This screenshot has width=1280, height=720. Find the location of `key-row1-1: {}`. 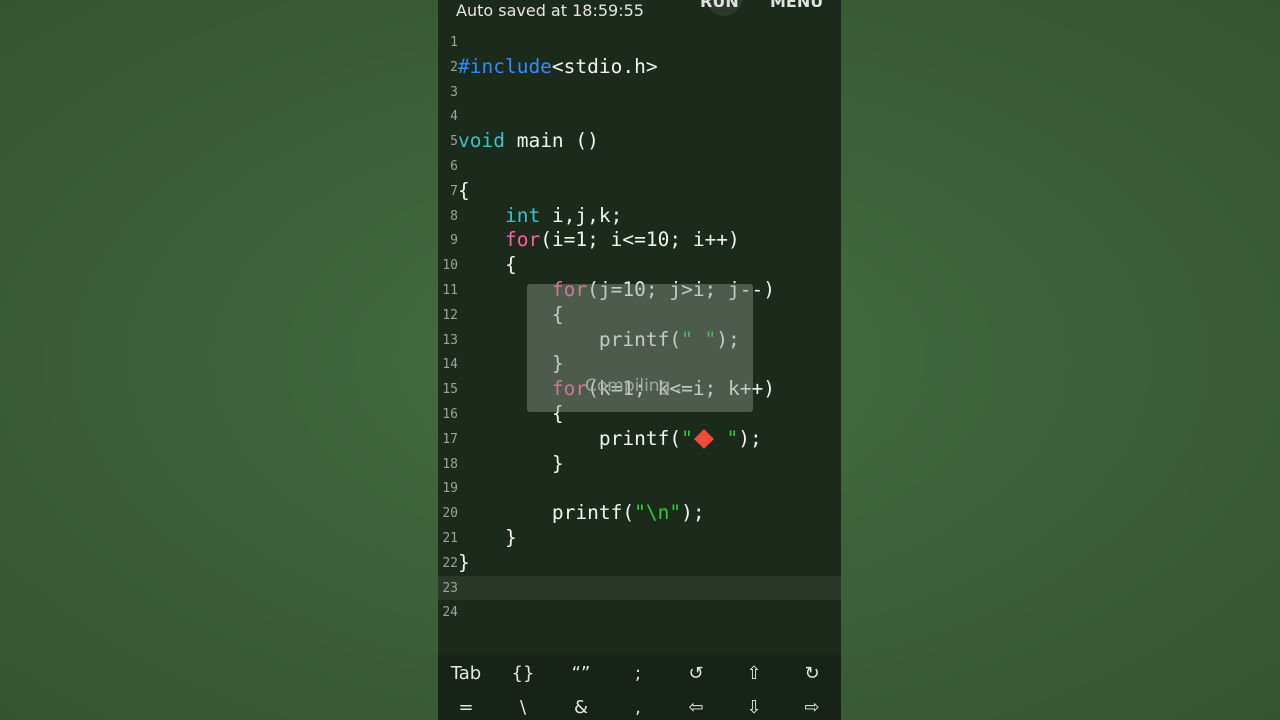

key-row1-1: {} is located at coordinates (523, 673).